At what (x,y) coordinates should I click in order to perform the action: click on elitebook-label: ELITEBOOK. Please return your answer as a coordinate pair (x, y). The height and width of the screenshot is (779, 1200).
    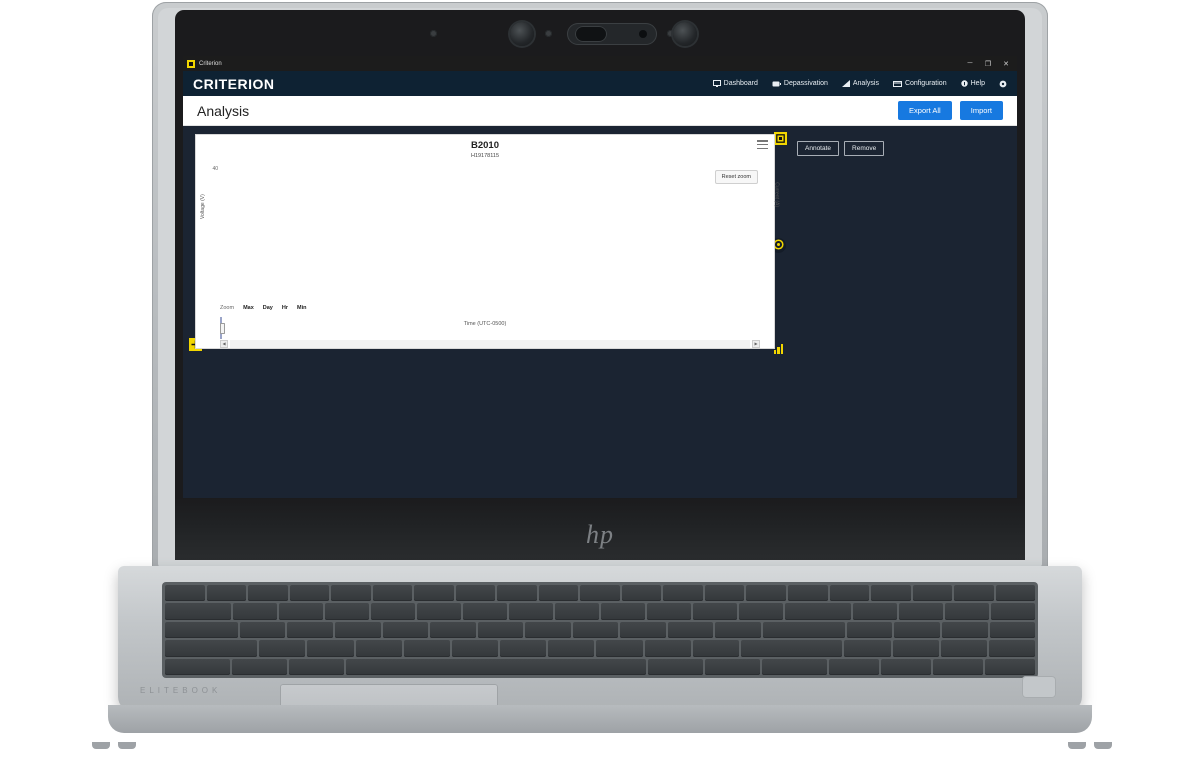
    Looking at the image, I should click on (181, 690).